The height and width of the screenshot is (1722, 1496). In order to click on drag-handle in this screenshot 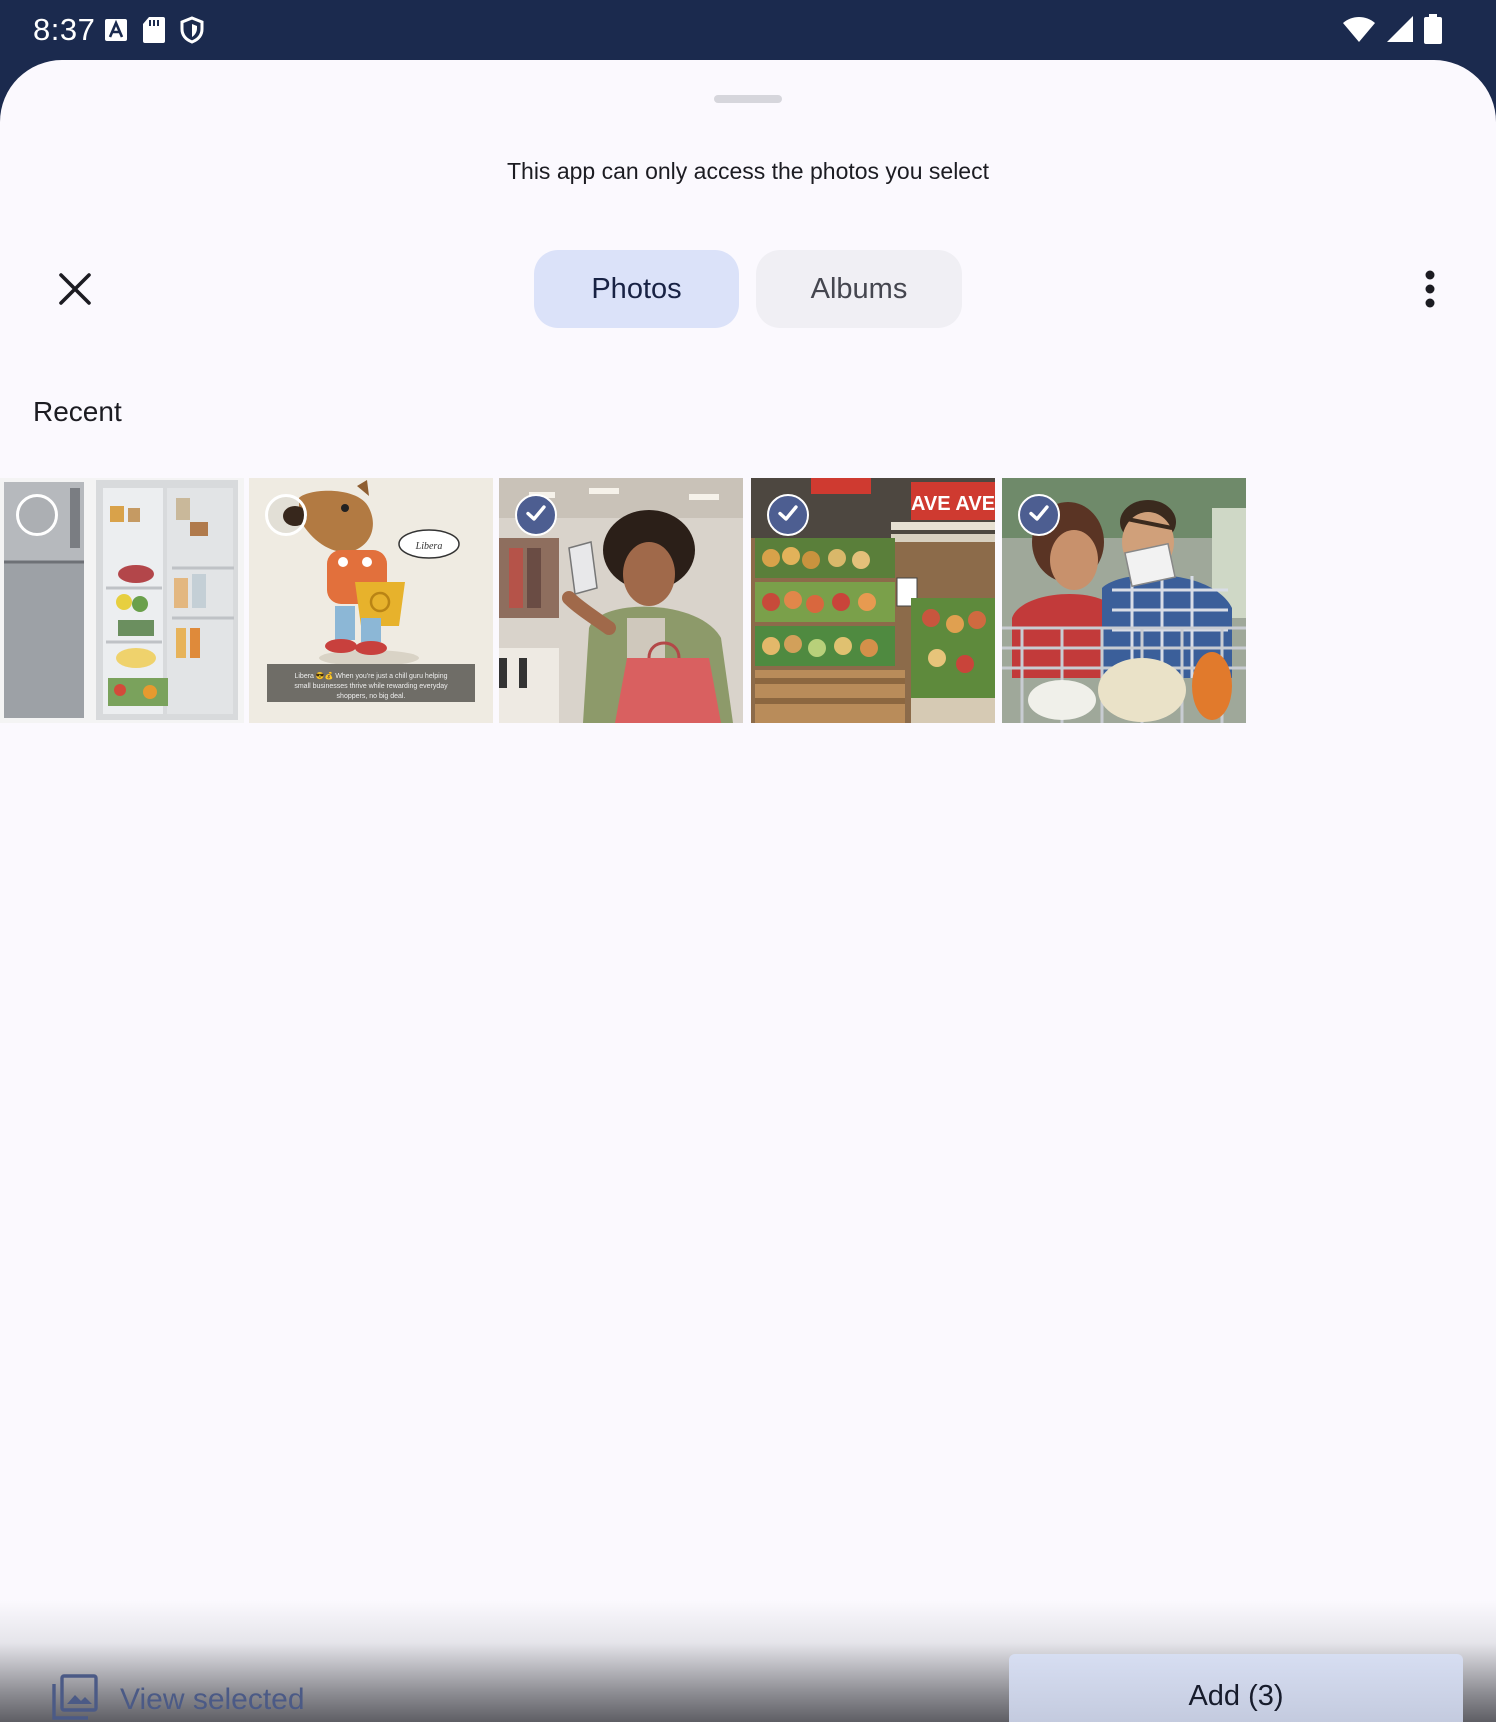, I will do `click(748, 99)`.